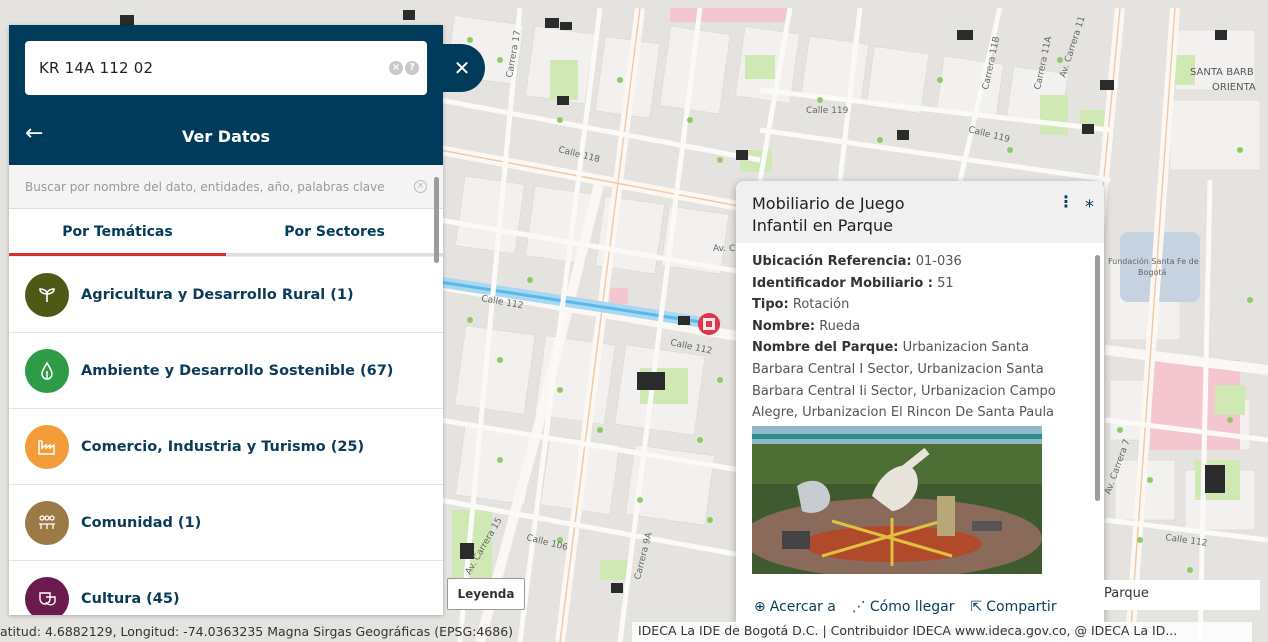 The height and width of the screenshot is (642, 1268). I want to click on theater-masks-icon, so click(47, 595).